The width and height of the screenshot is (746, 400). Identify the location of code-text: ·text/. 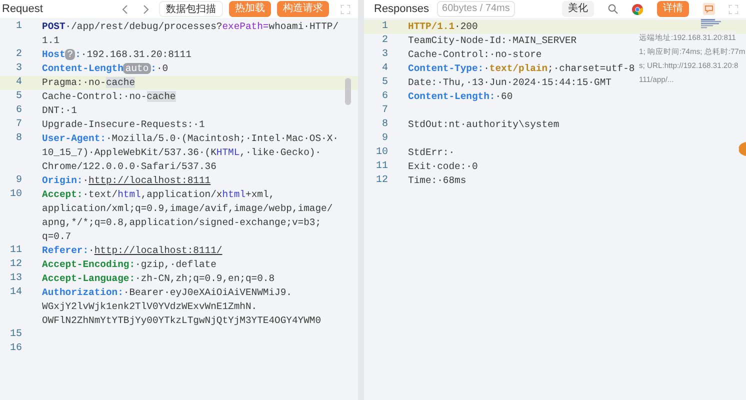
(100, 194).